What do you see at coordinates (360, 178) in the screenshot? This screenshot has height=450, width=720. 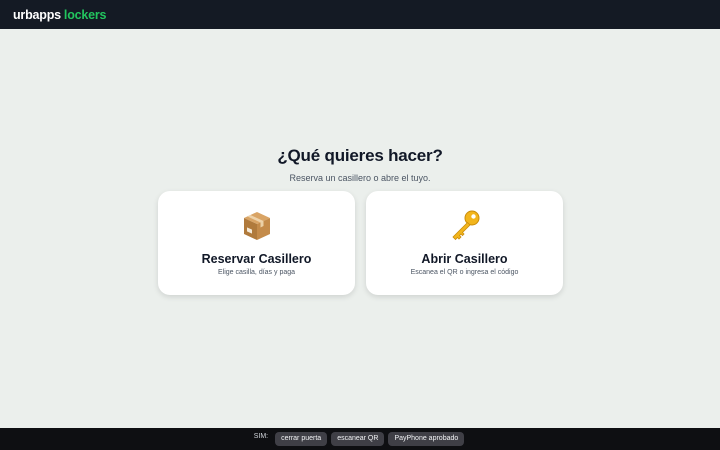 I see `page-subtitle: Reserva un casillero o abre el tuyo.` at bounding box center [360, 178].